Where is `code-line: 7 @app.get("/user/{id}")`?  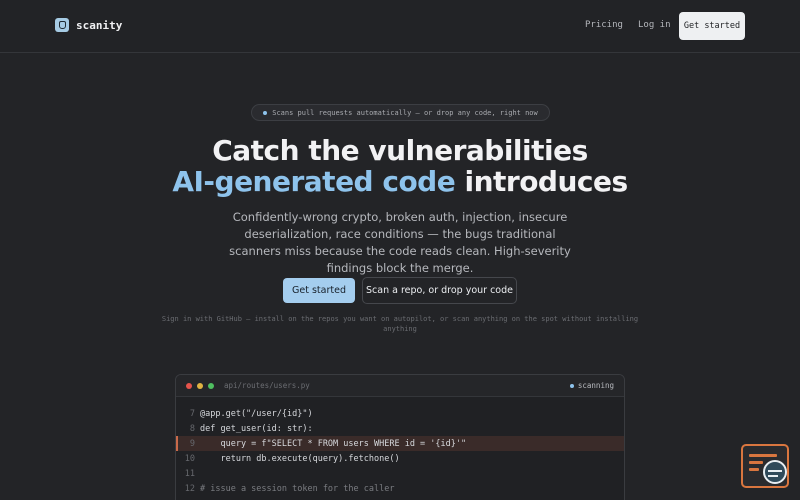 code-line: 7 @app.get("/user/{id}") is located at coordinates (400, 413).